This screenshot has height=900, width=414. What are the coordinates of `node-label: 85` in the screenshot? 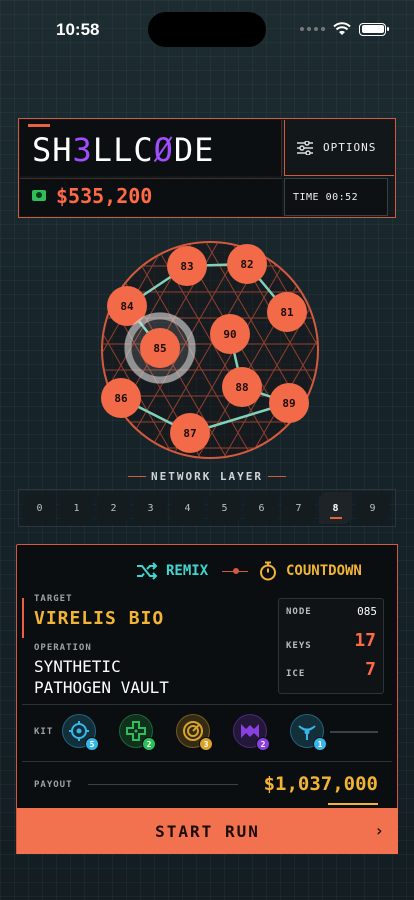 It's located at (159, 348).